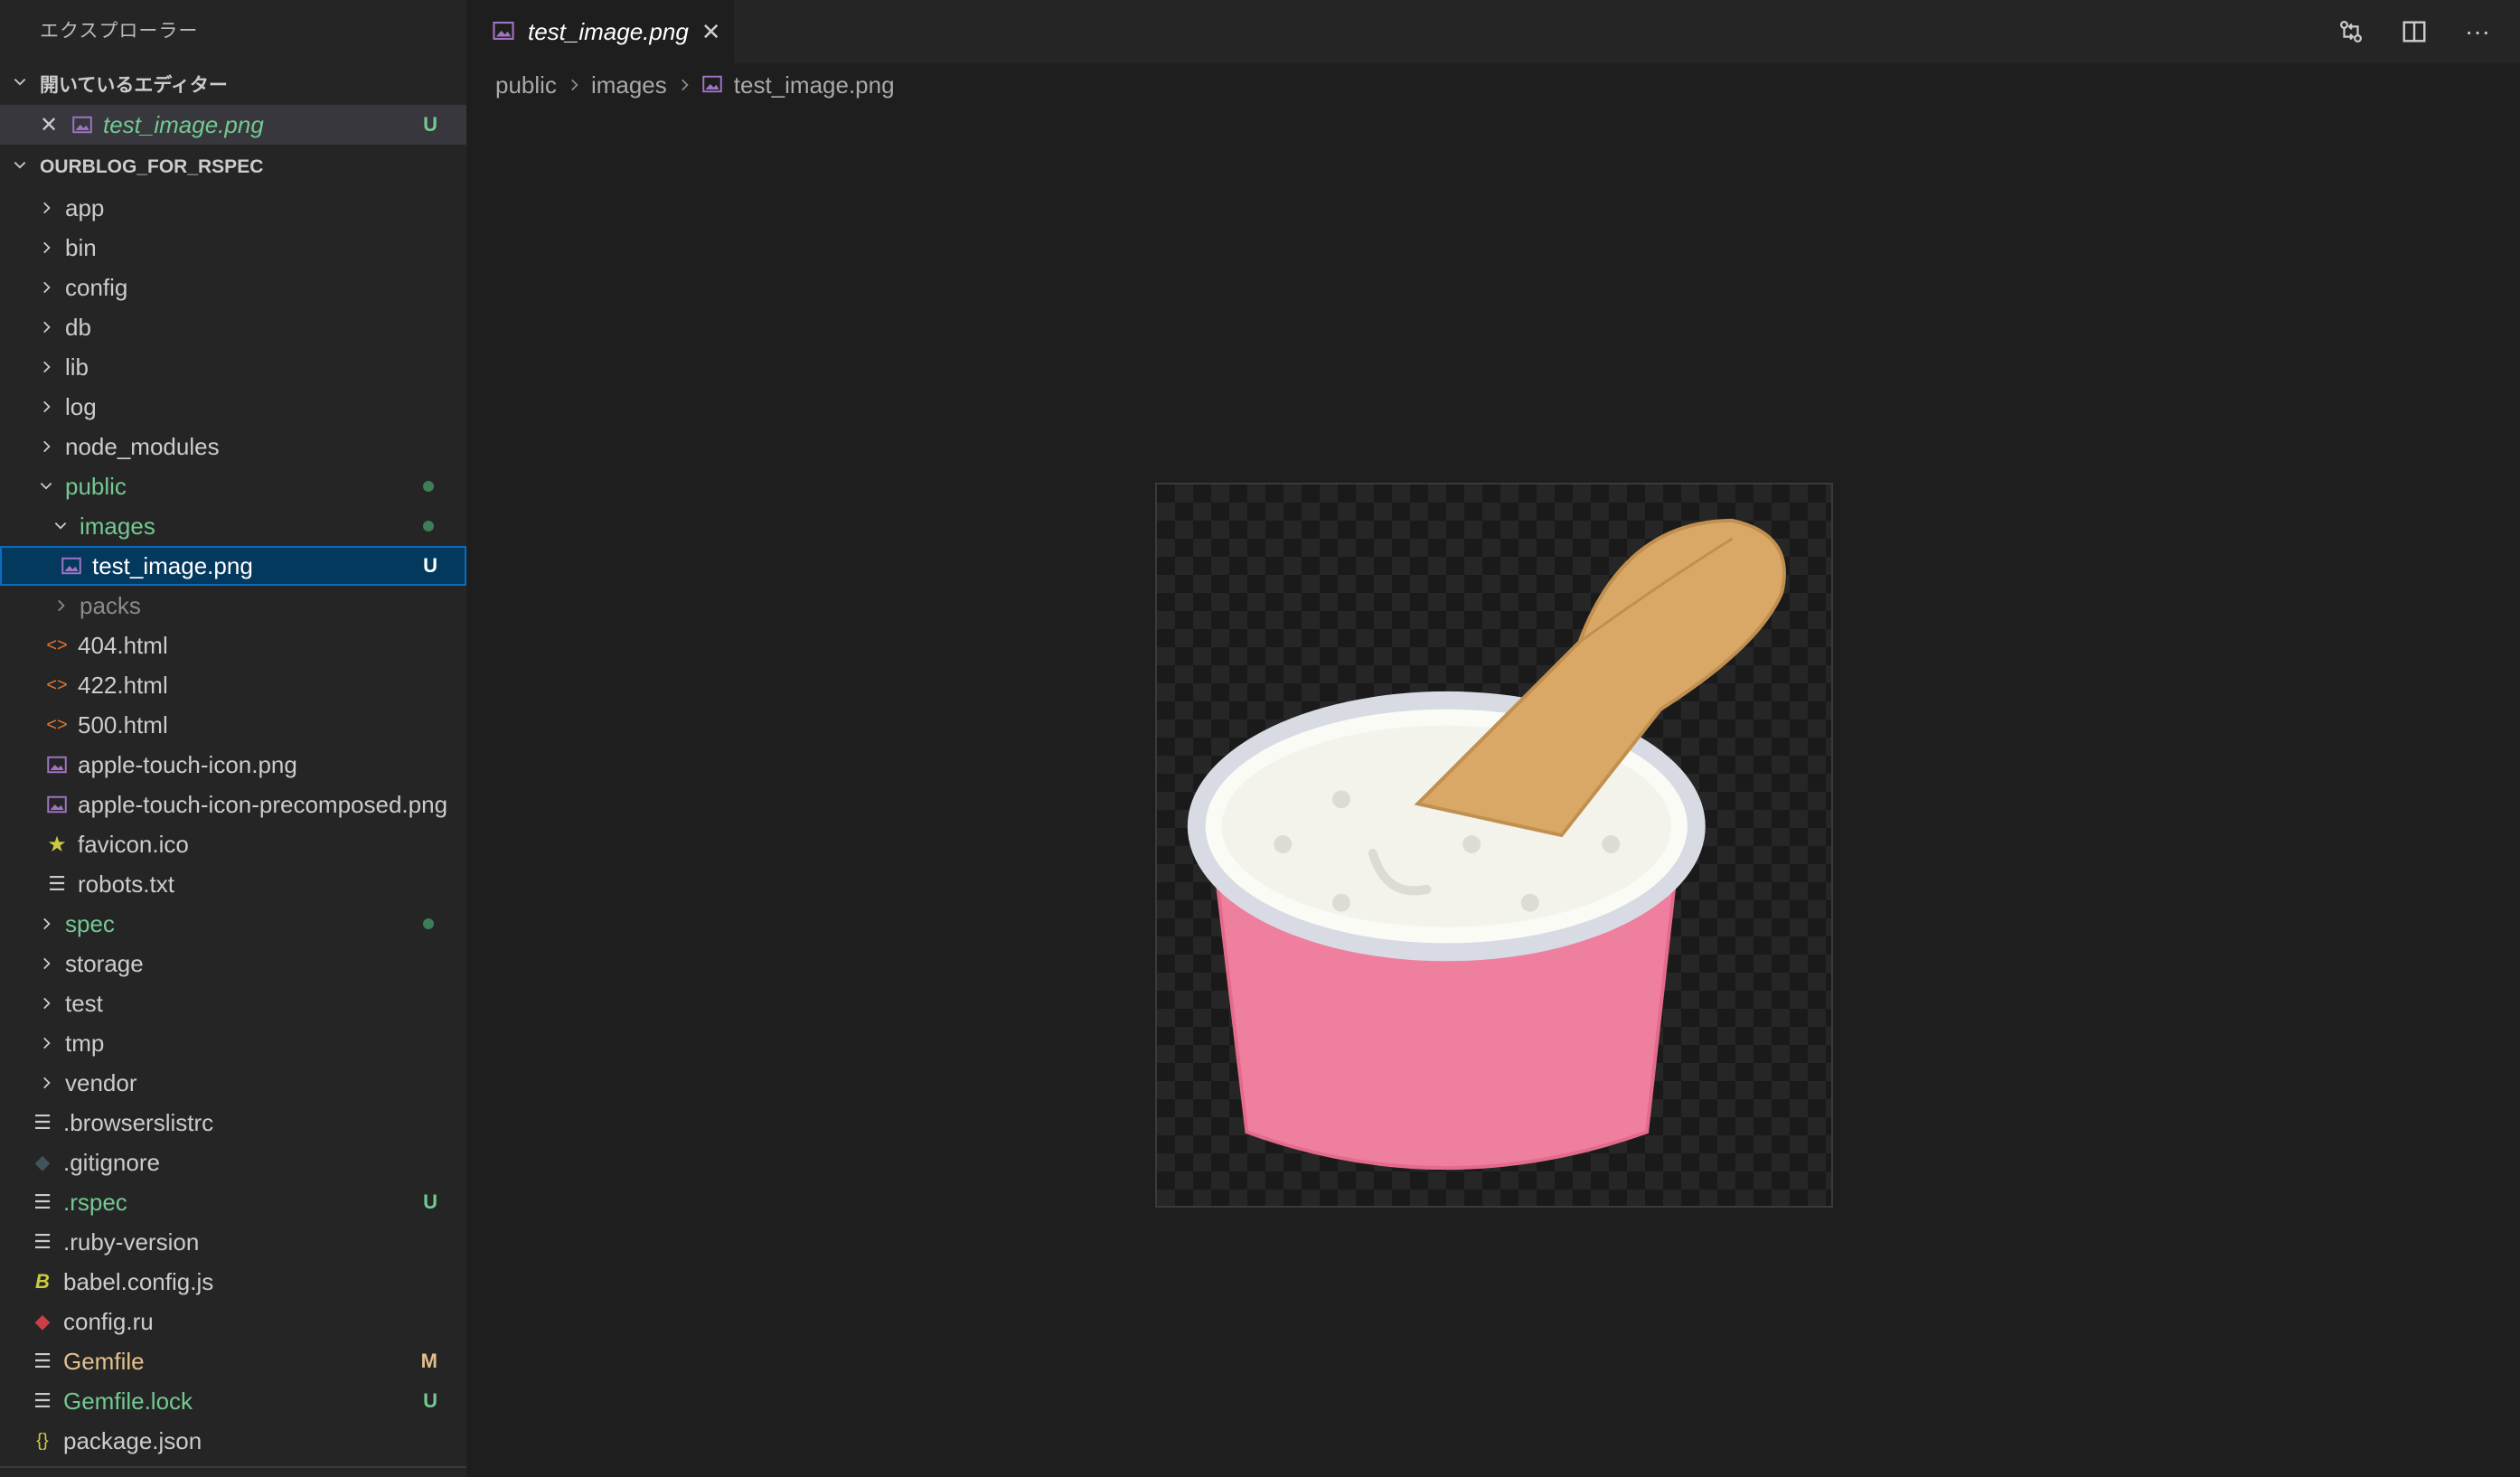  I want to click on folder-label: images, so click(118, 526).